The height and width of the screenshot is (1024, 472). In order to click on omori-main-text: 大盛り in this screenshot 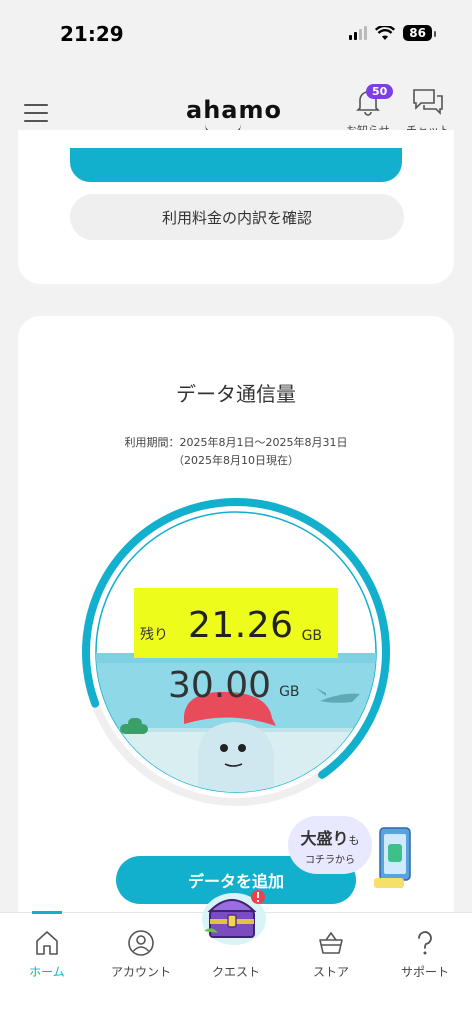, I will do `click(324, 838)`.